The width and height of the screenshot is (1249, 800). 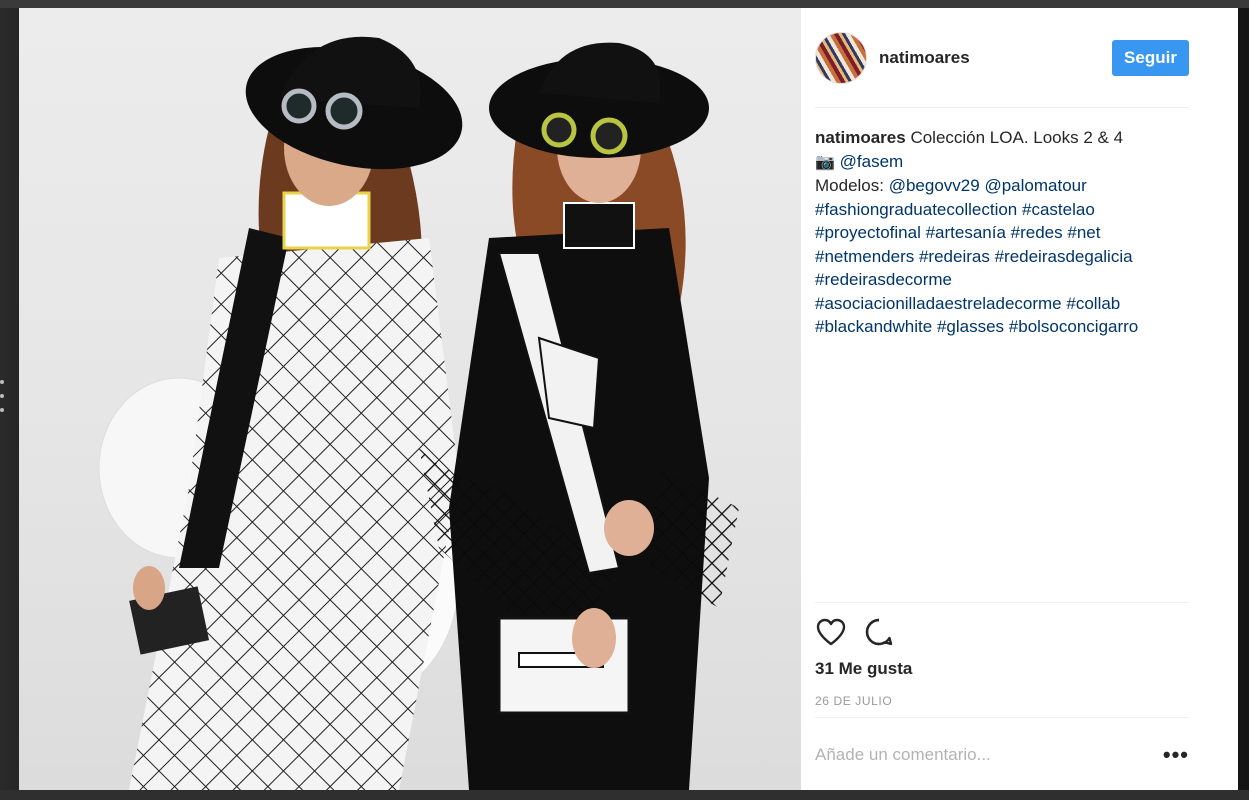 What do you see at coordinates (954, 256) in the screenshot?
I see `hashtag: #redeiras` at bounding box center [954, 256].